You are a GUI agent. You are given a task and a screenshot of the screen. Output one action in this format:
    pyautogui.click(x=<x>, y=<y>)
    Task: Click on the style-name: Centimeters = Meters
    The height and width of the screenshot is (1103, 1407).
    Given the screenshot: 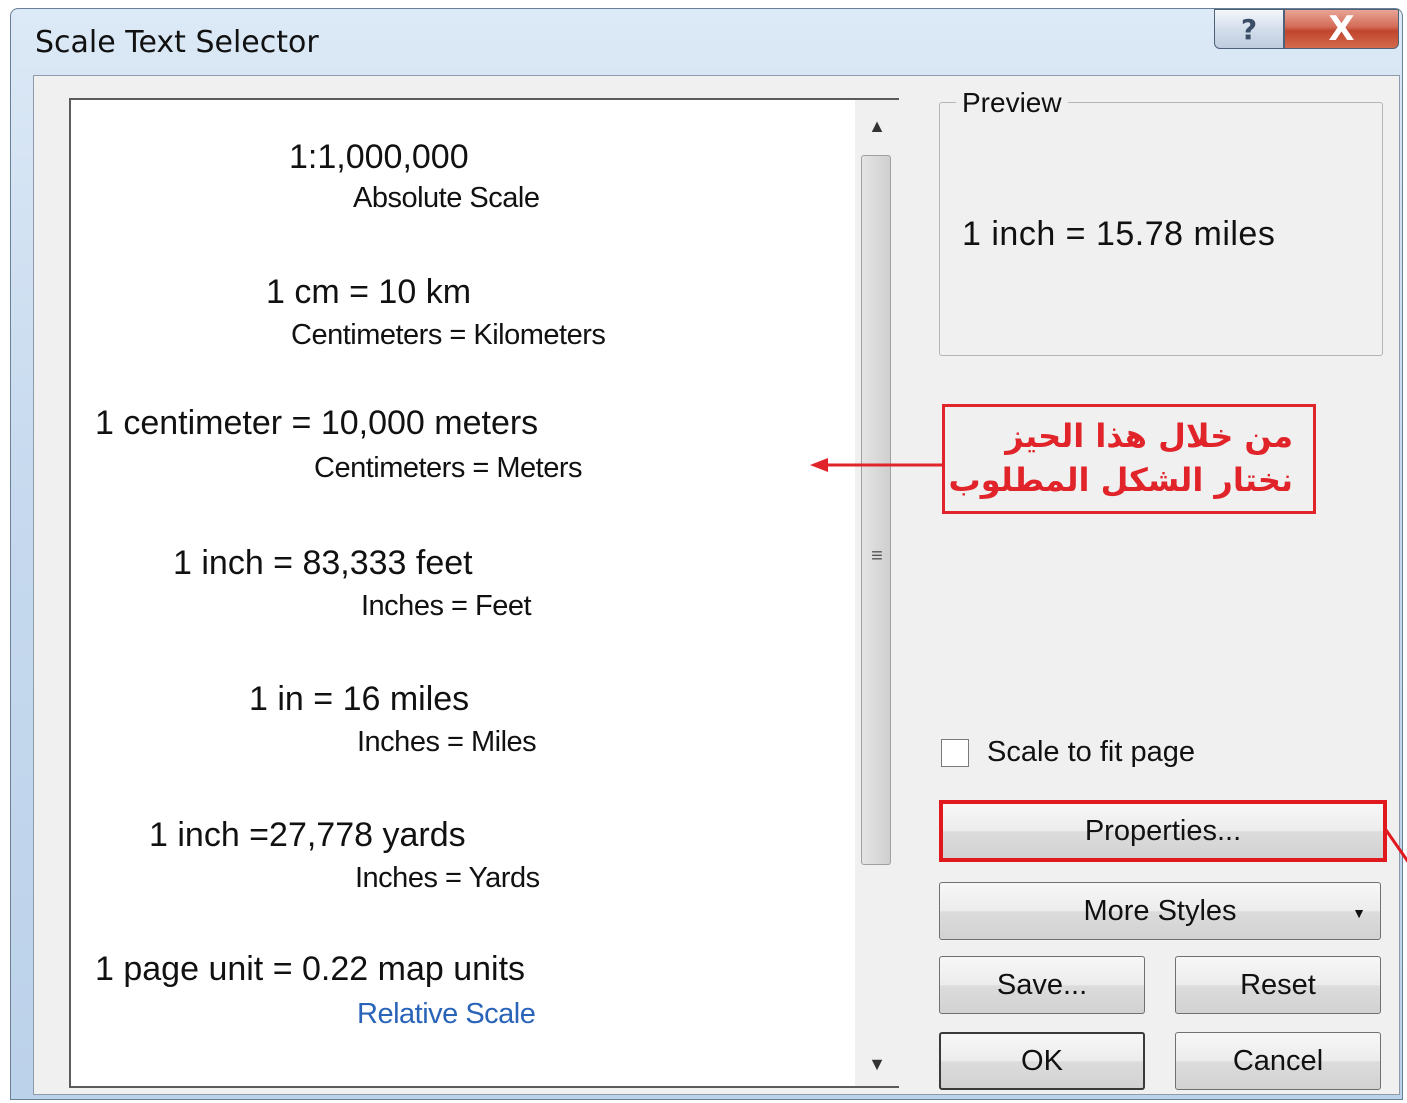 What is the action you would take?
    pyautogui.click(x=448, y=468)
    